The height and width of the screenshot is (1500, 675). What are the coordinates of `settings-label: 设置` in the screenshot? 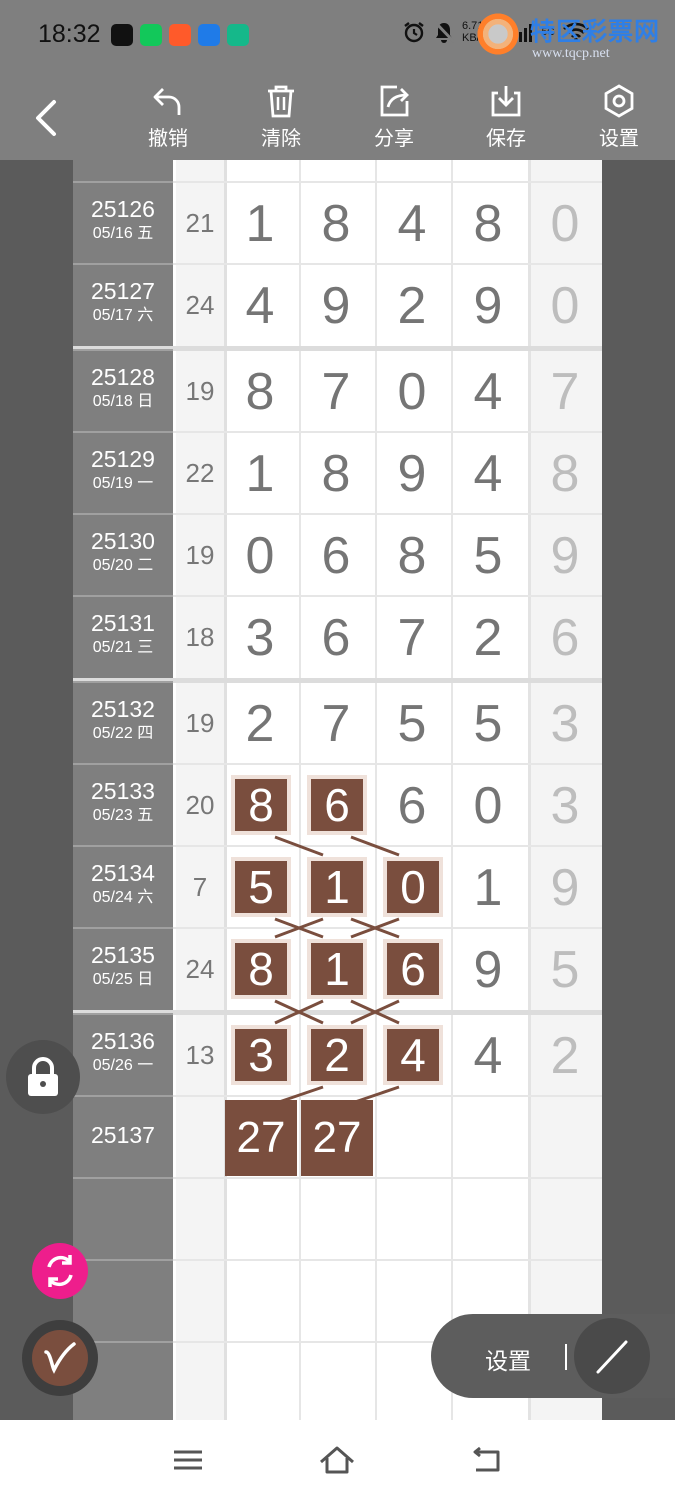 It's located at (619, 139).